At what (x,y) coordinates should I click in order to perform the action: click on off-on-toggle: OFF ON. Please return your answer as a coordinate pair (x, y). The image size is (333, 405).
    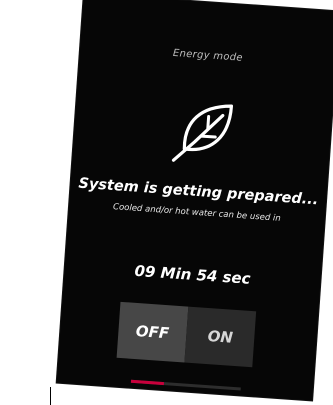
    Looking at the image, I should click on (186, 334).